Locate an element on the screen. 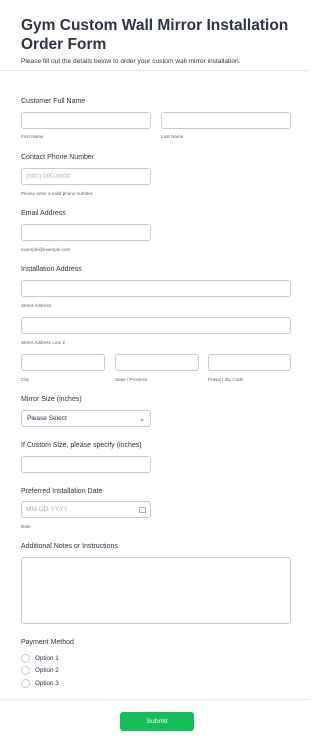 The height and width of the screenshot is (749, 320). header-divider is located at coordinates (155, 70).